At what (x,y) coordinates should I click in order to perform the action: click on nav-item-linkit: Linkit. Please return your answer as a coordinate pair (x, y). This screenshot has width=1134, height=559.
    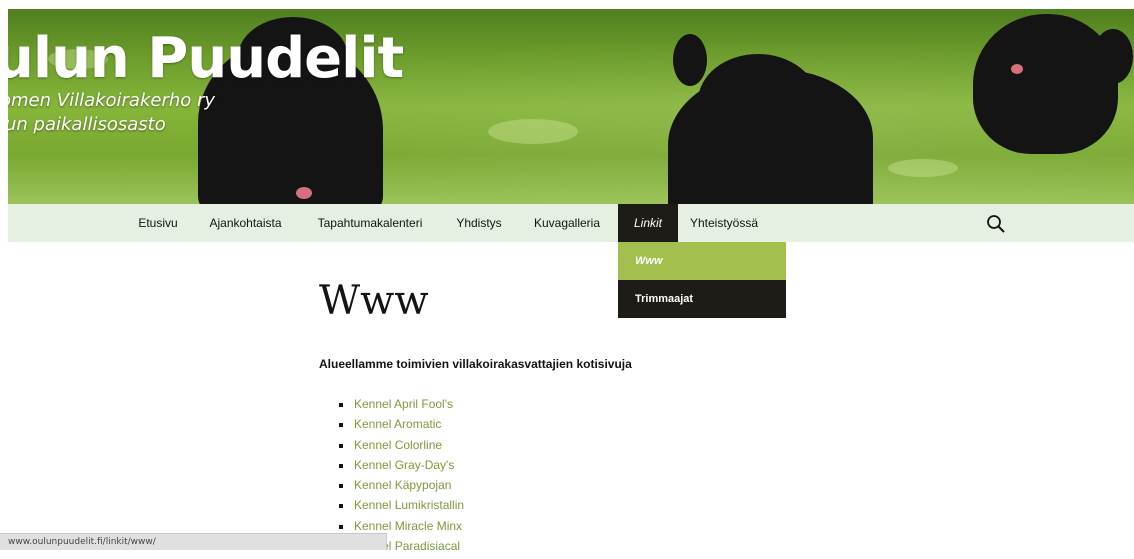
    Looking at the image, I should click on (648, 223).